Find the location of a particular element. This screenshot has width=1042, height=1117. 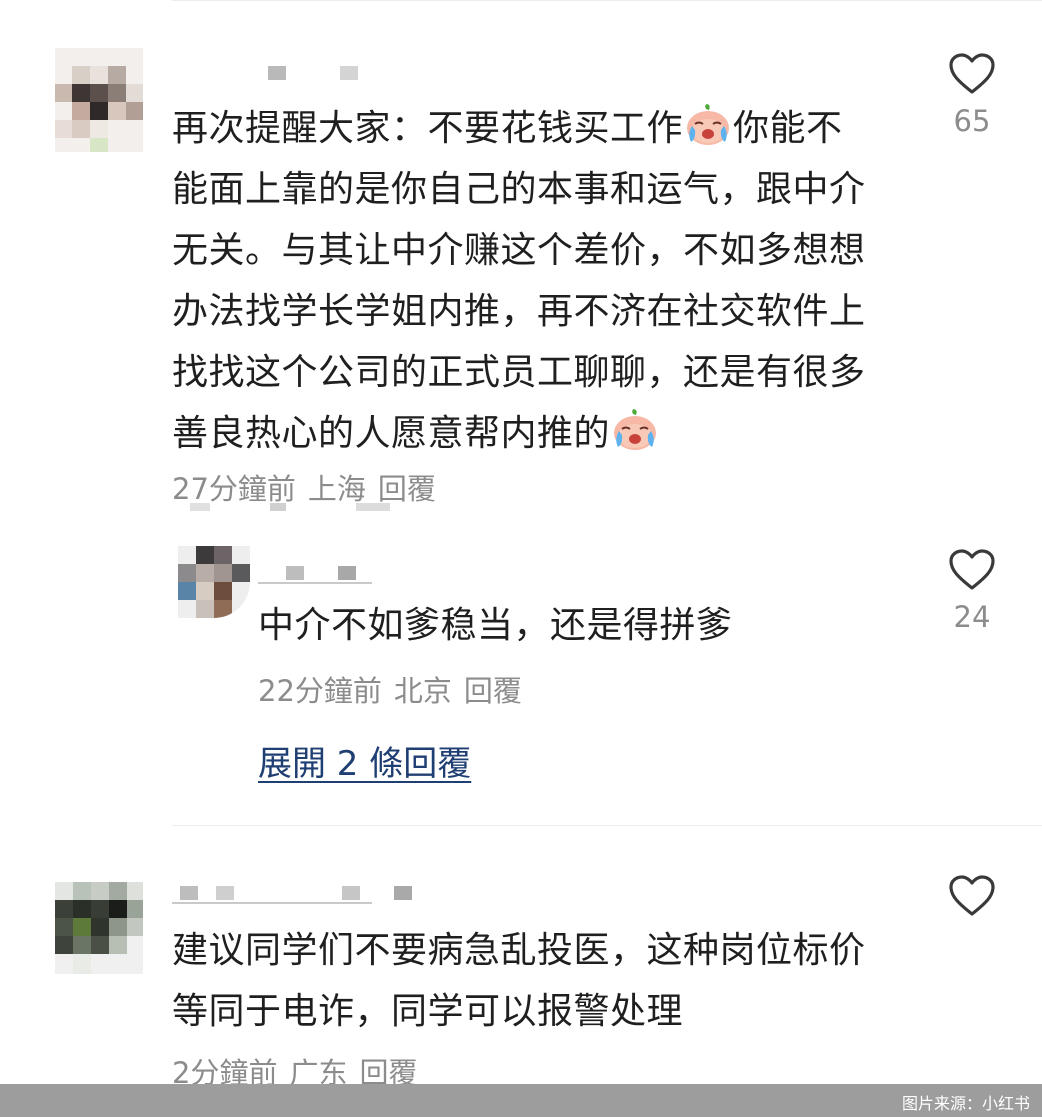

like-count: 65 is located at coordinates (972, 121).